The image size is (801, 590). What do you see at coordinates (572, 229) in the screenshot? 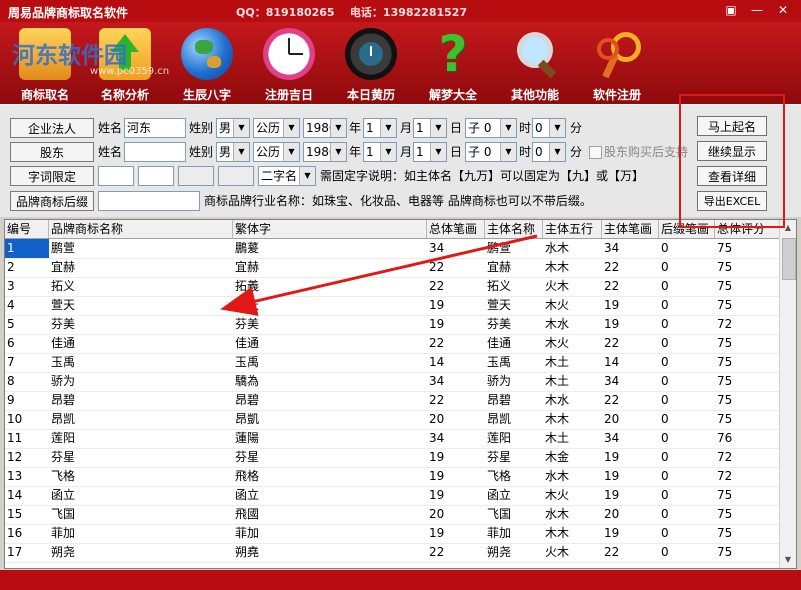
I see `column-header: 主体五行` at bounding box center [572, 229].